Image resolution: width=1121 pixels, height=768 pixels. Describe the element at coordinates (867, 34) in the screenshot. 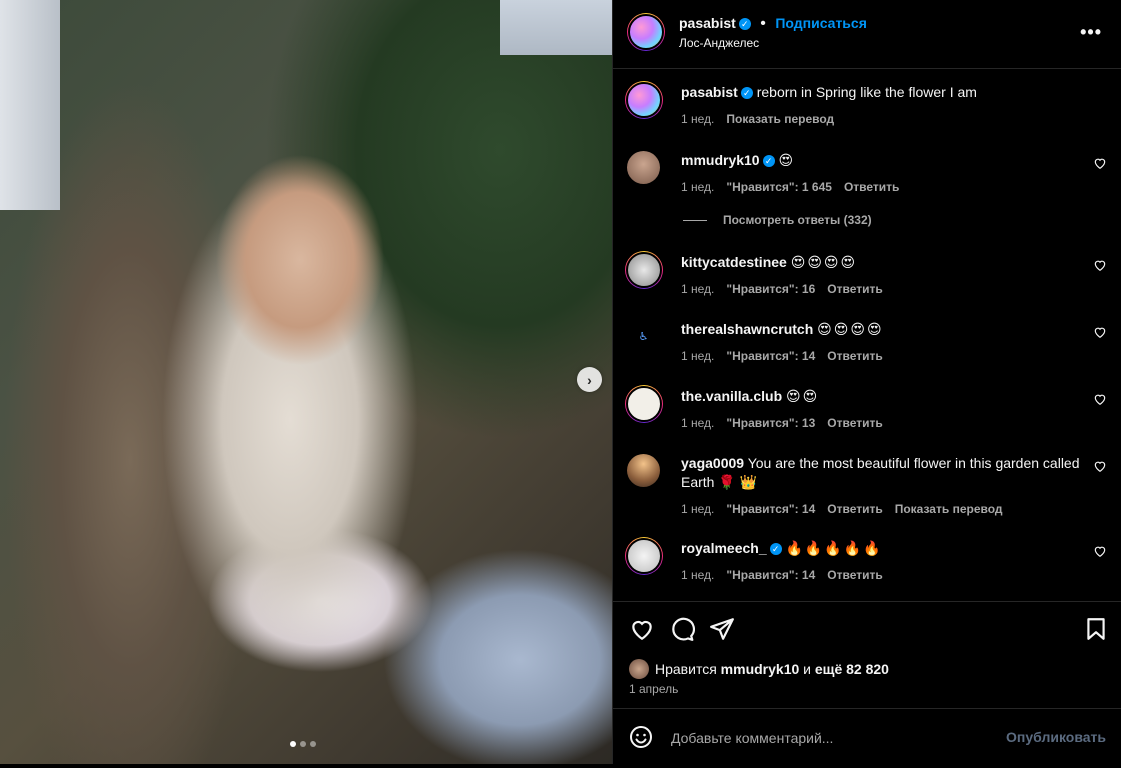

I see `post-header: pasabist ✓ • Подписаться Лос-Анджелес •••` at that location.